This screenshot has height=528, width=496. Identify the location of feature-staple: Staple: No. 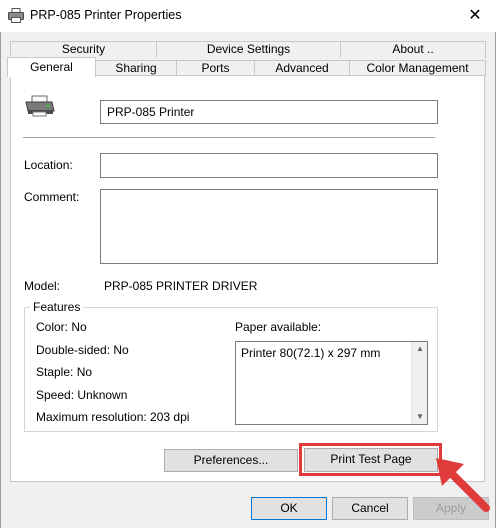
(64, 372).